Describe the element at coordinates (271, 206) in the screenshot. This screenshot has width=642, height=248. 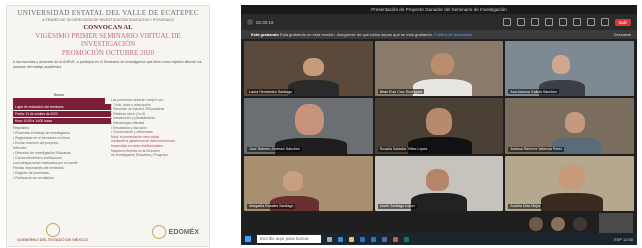
I see `participant-name: Margarita Rosales Santiago` at that location.